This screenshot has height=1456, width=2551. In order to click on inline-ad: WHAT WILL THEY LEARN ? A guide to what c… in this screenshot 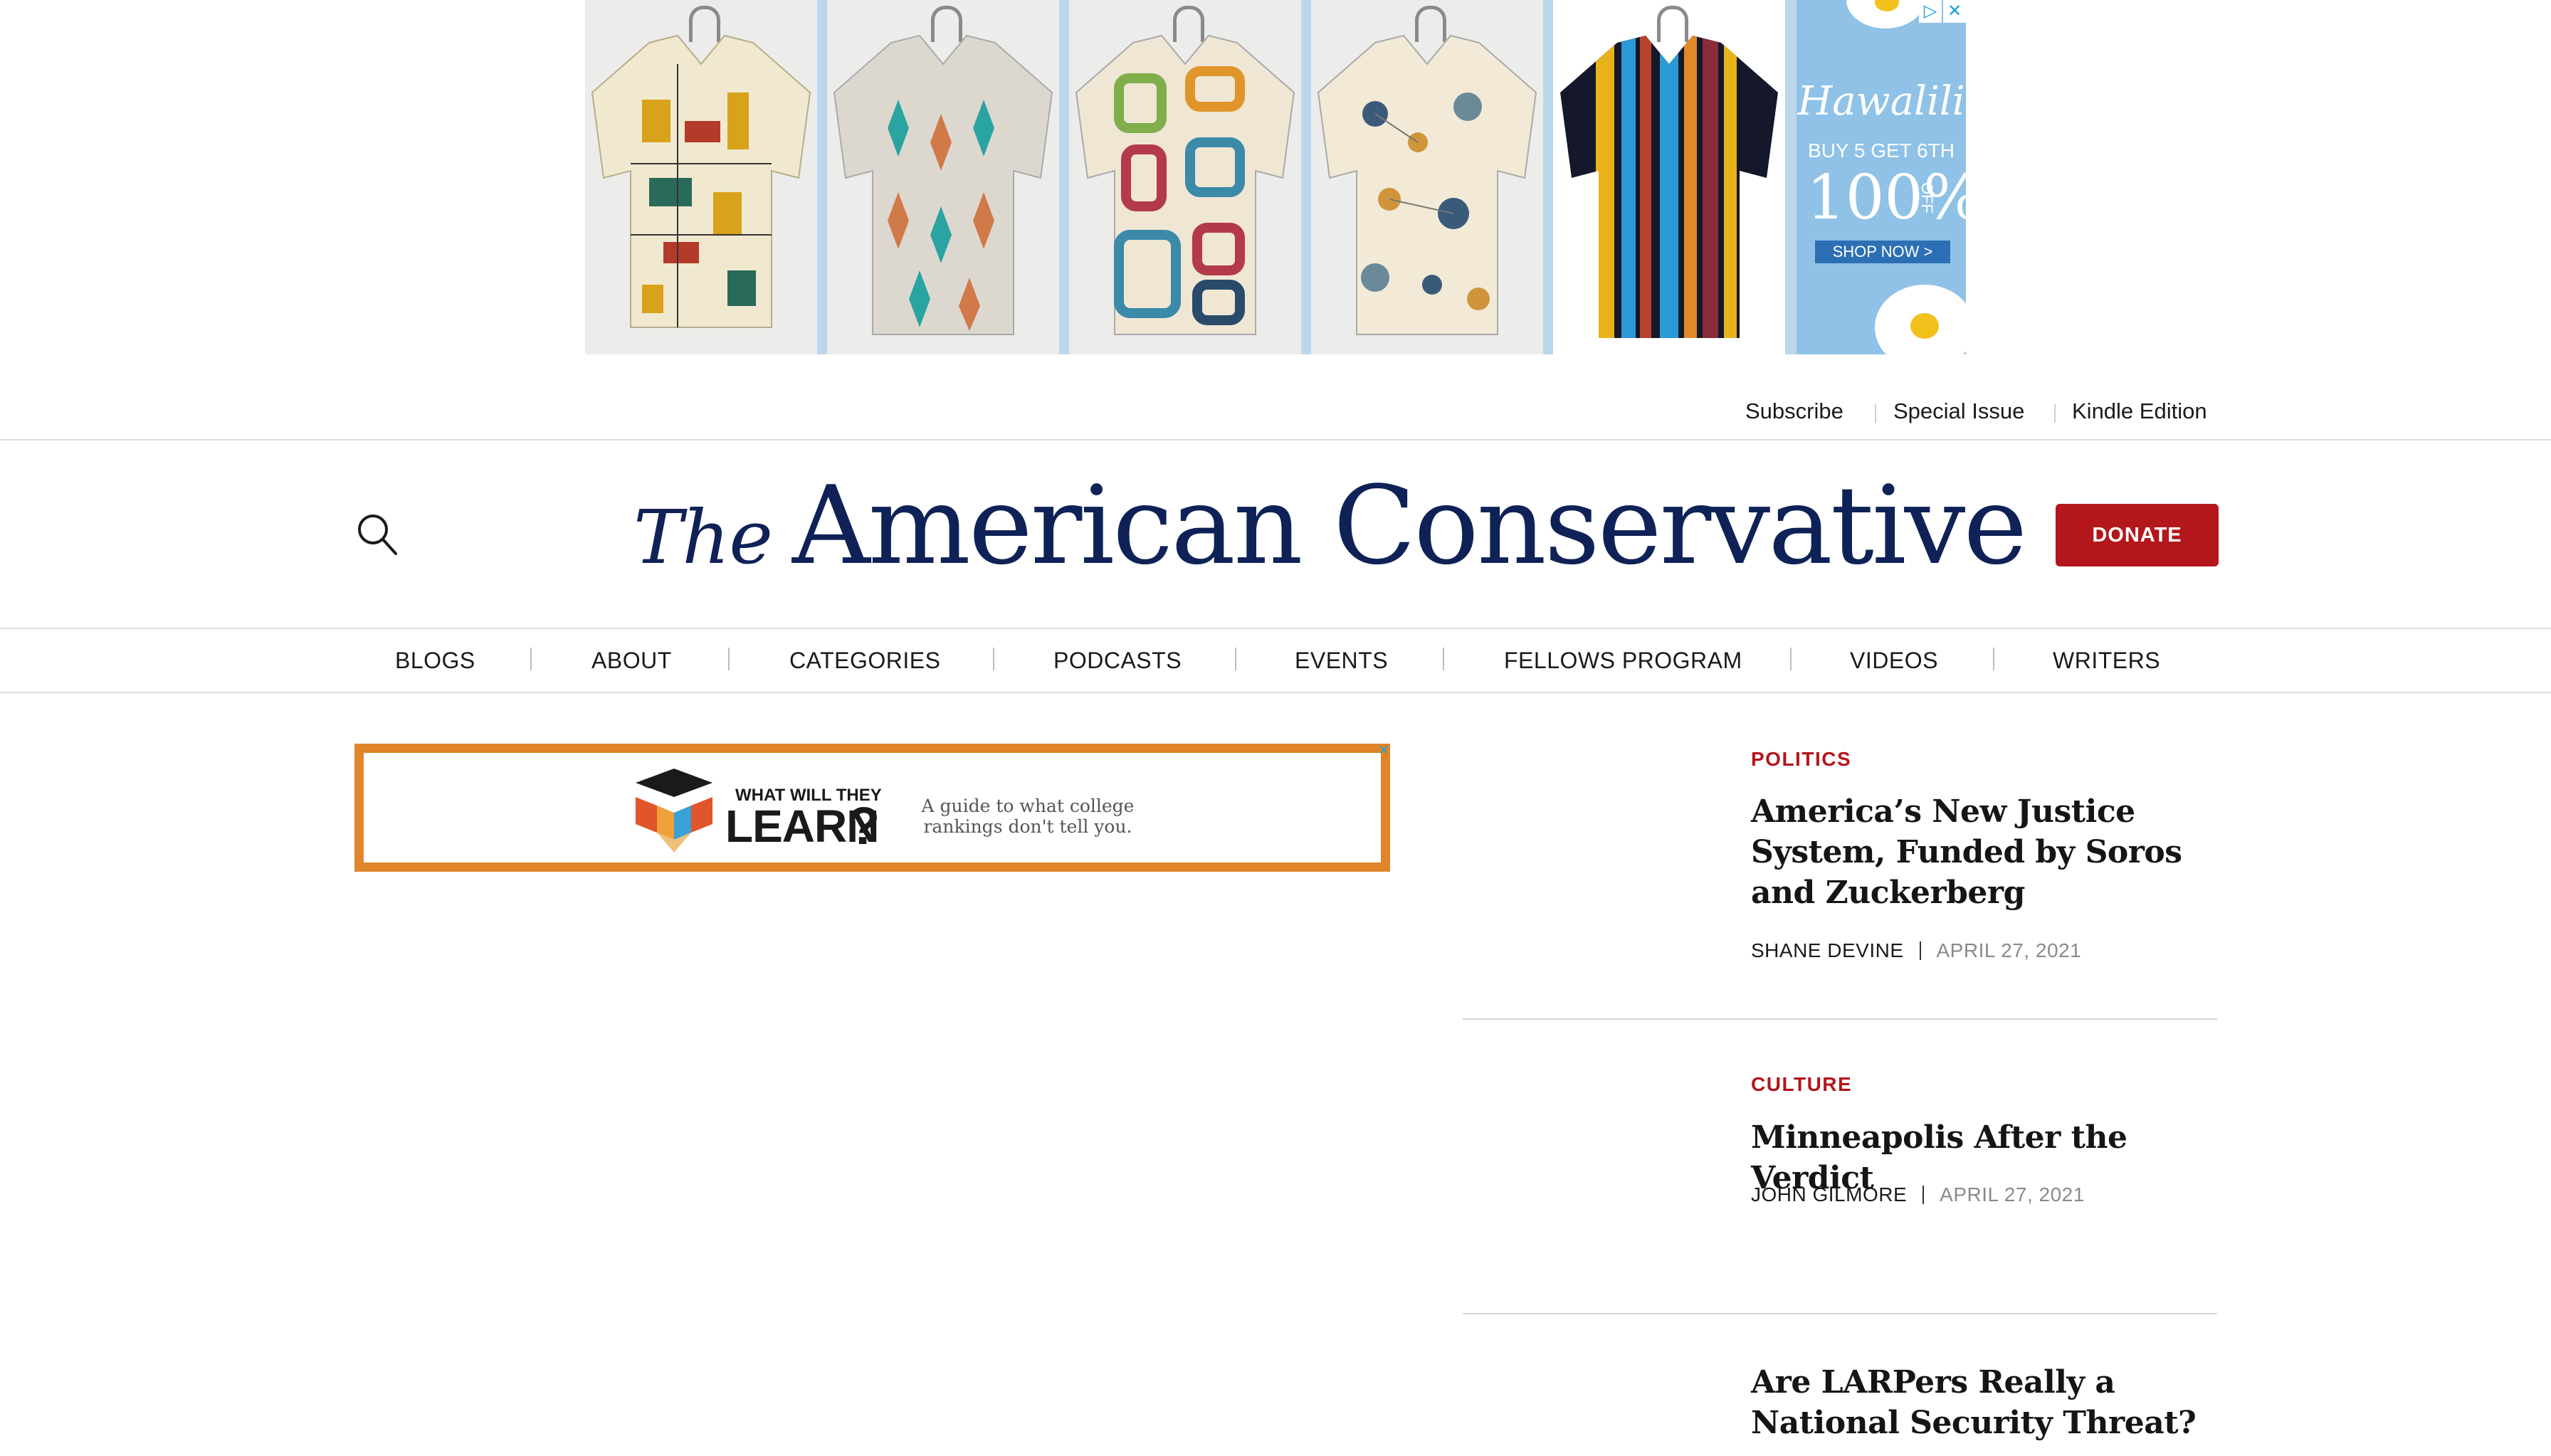, I will do `click(872, 808)`.